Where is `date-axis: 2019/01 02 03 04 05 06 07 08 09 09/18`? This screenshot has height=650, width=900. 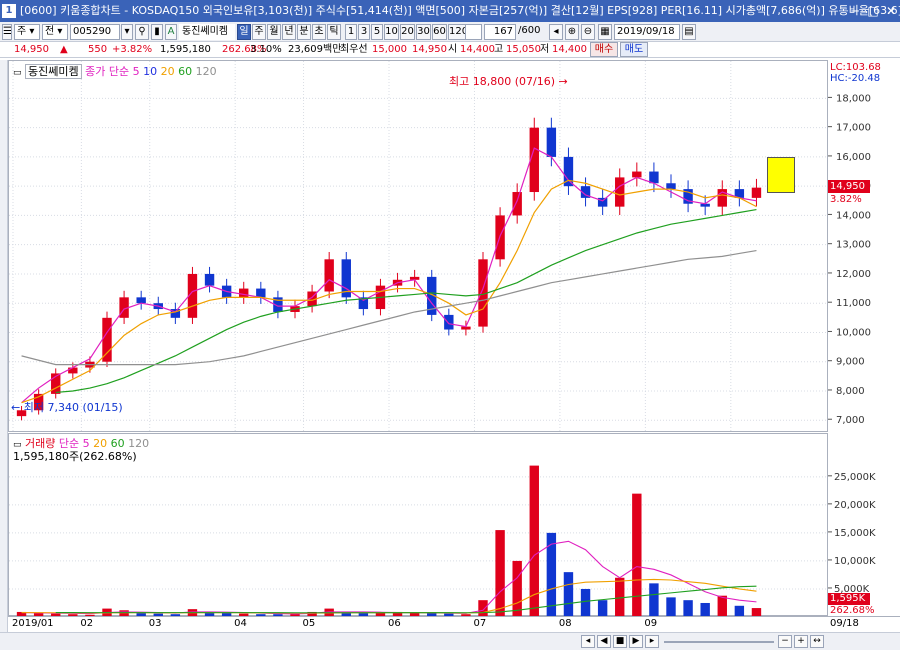 date-axis: 2019/01 02 03 04 05 06 07 08 09 09/18 is located at coordinates (454, 624).